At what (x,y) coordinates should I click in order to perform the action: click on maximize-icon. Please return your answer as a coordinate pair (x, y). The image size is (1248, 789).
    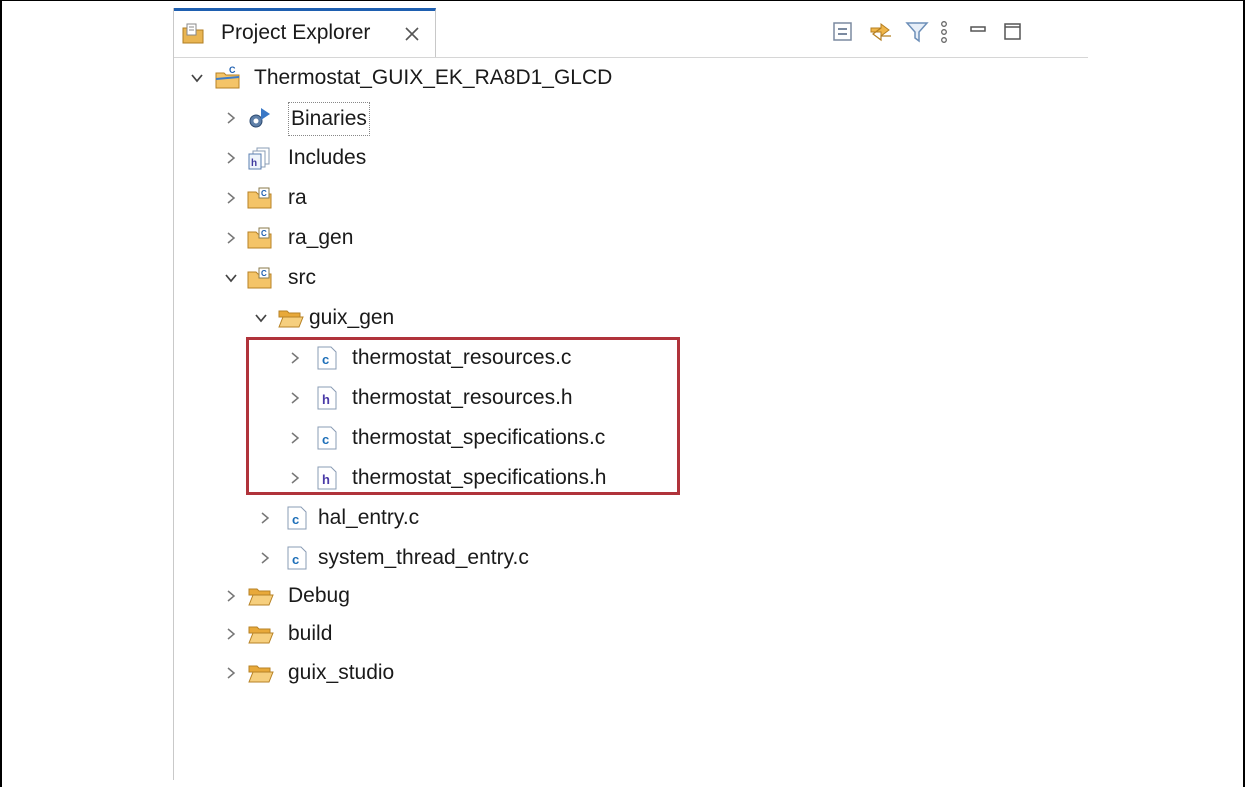
    Looking at the image, I should click on (1013, 32).